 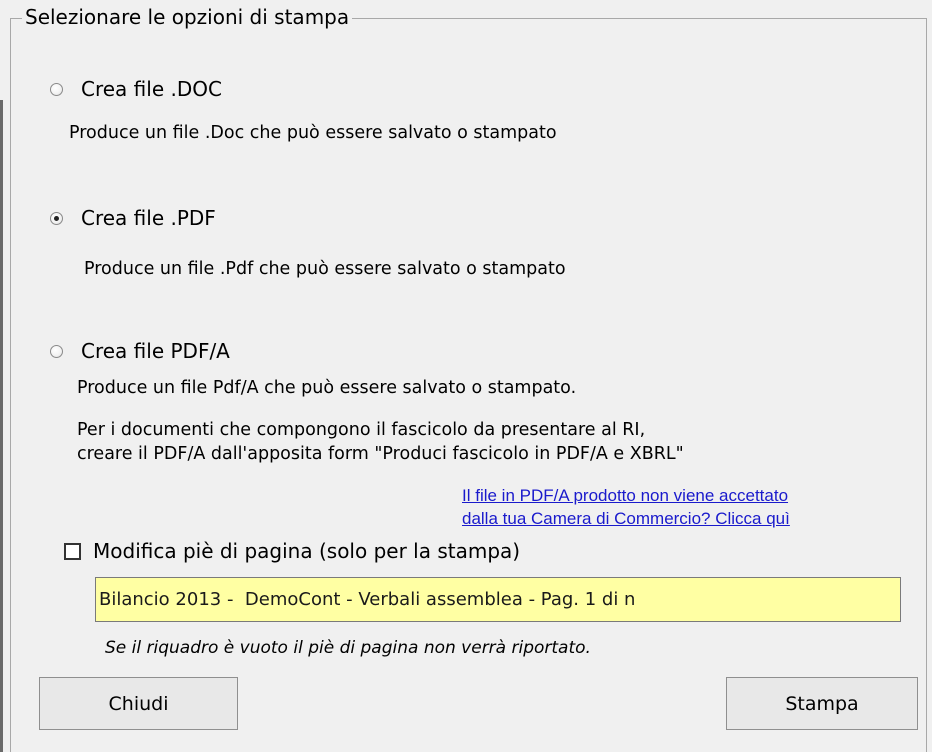 I want to click on close-button: Chiudi, so click(x=138, y=703).